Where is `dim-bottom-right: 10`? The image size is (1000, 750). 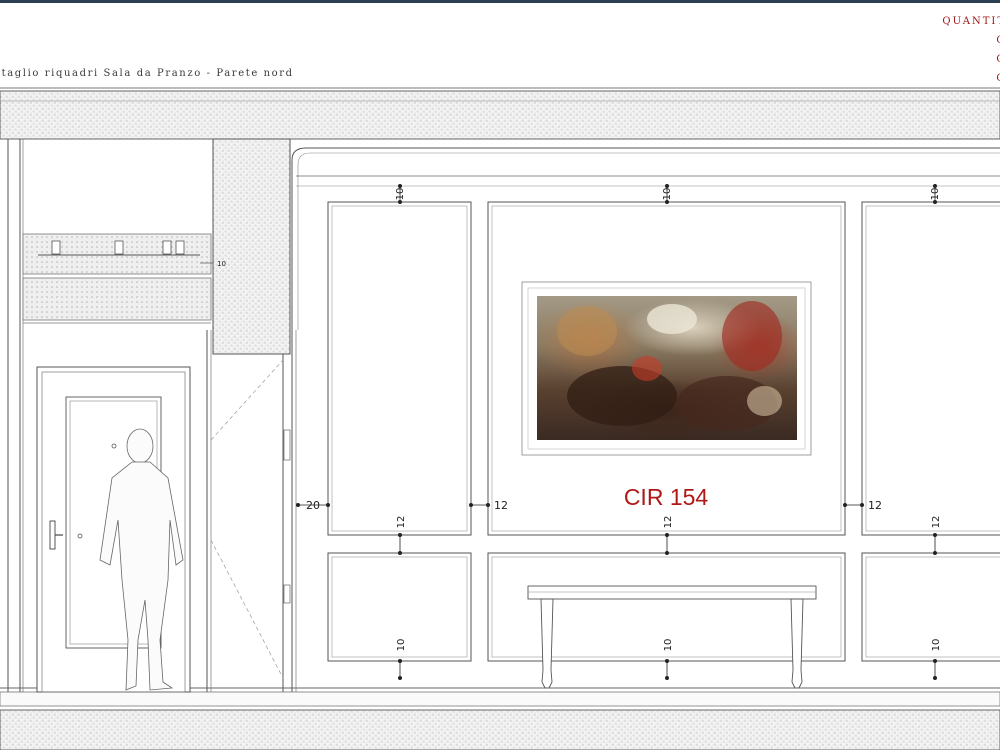
dim-bottom-right: 10 is located at coordinates (936, 645).